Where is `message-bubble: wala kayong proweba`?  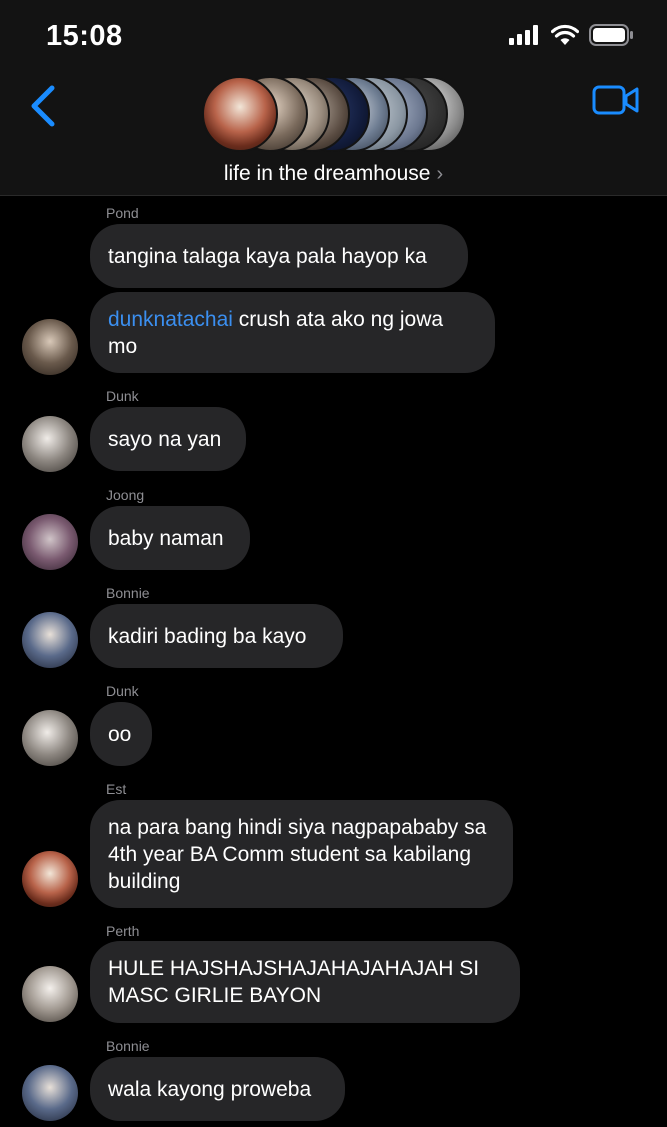
message-bubble: wala kayong proweba is located at coordinates (217, 1089).